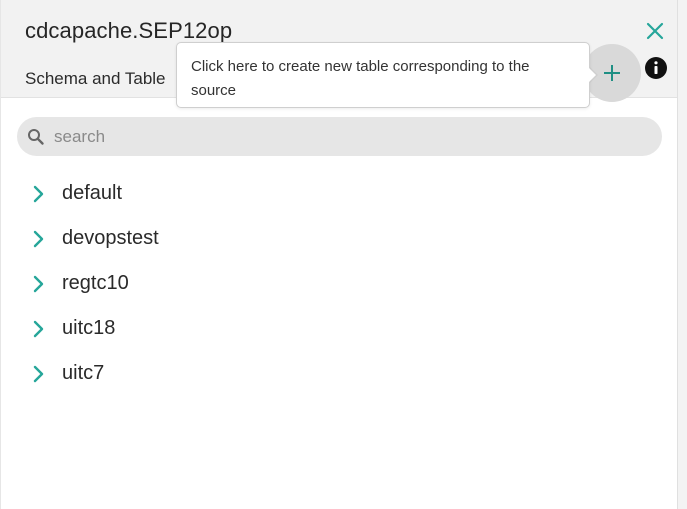 Image resolution: width=687 pixels, height=509 pixels. Describe the element at coordinates (95, 78) in the screenshot. I see `section-subtitle: Schema and Table` at that location.